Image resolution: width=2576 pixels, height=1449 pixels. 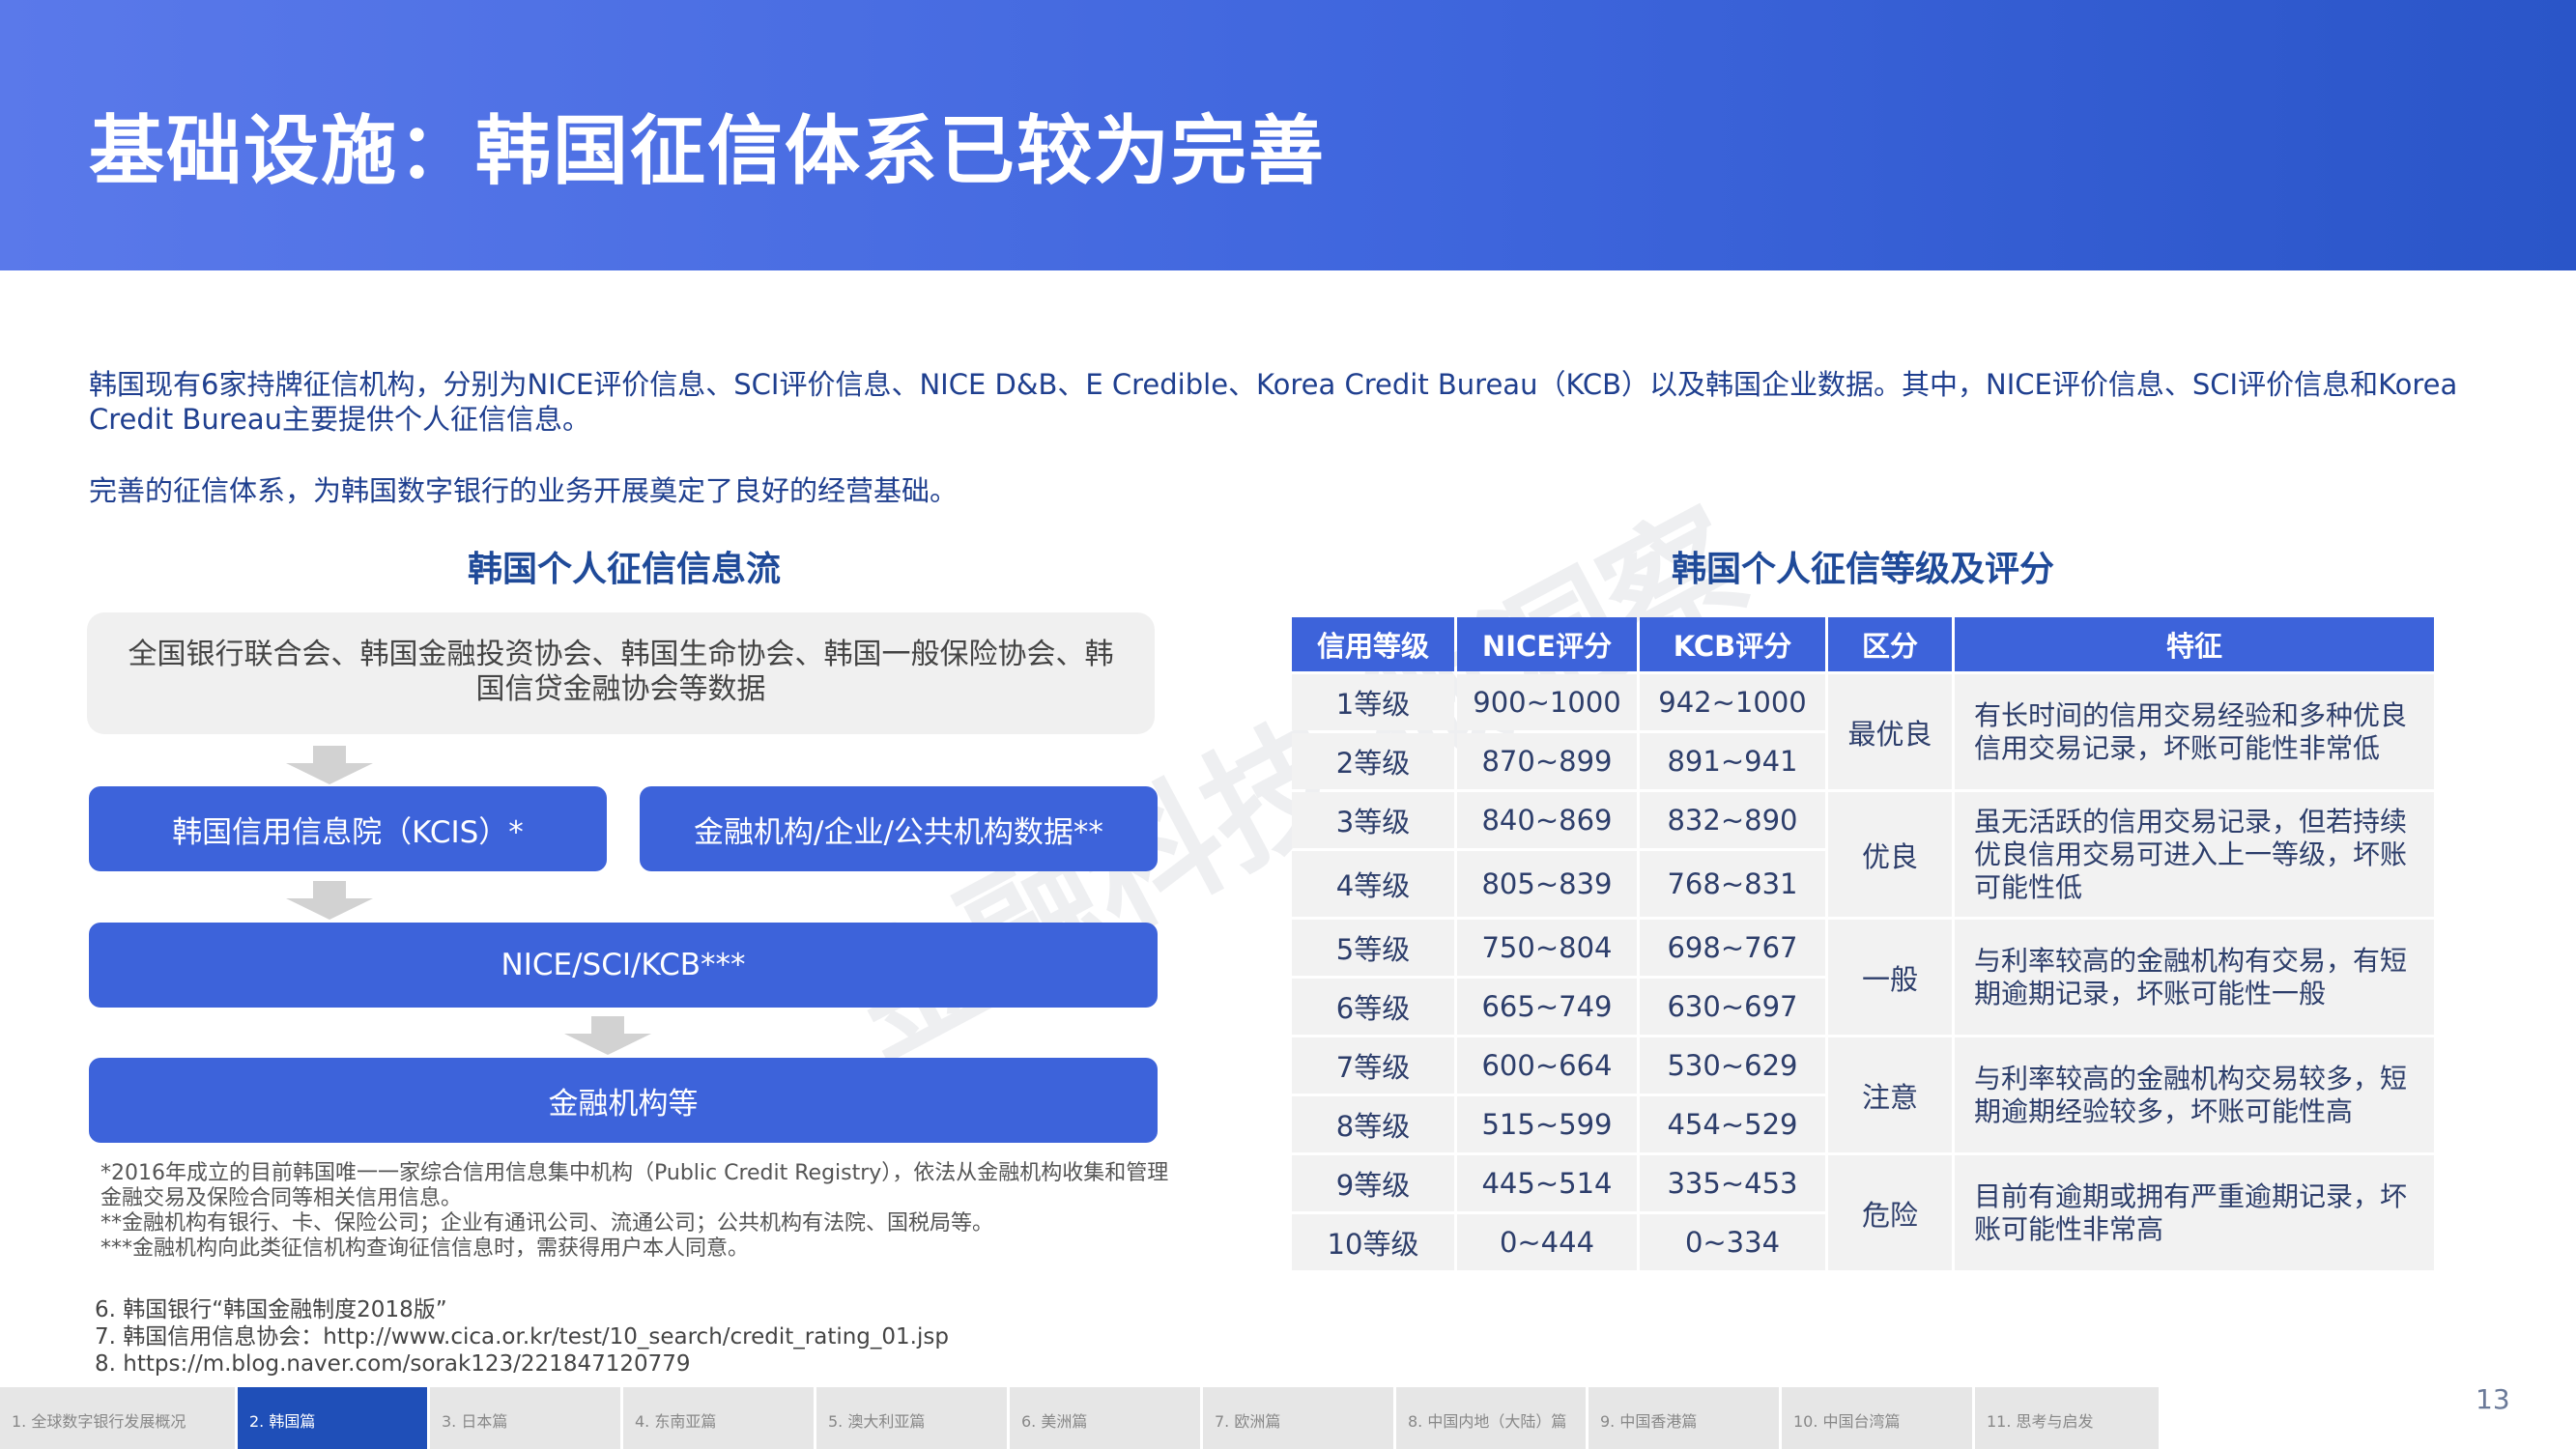 I want to click on cell-nice: 900~1000, so click(x=1547, y=702).